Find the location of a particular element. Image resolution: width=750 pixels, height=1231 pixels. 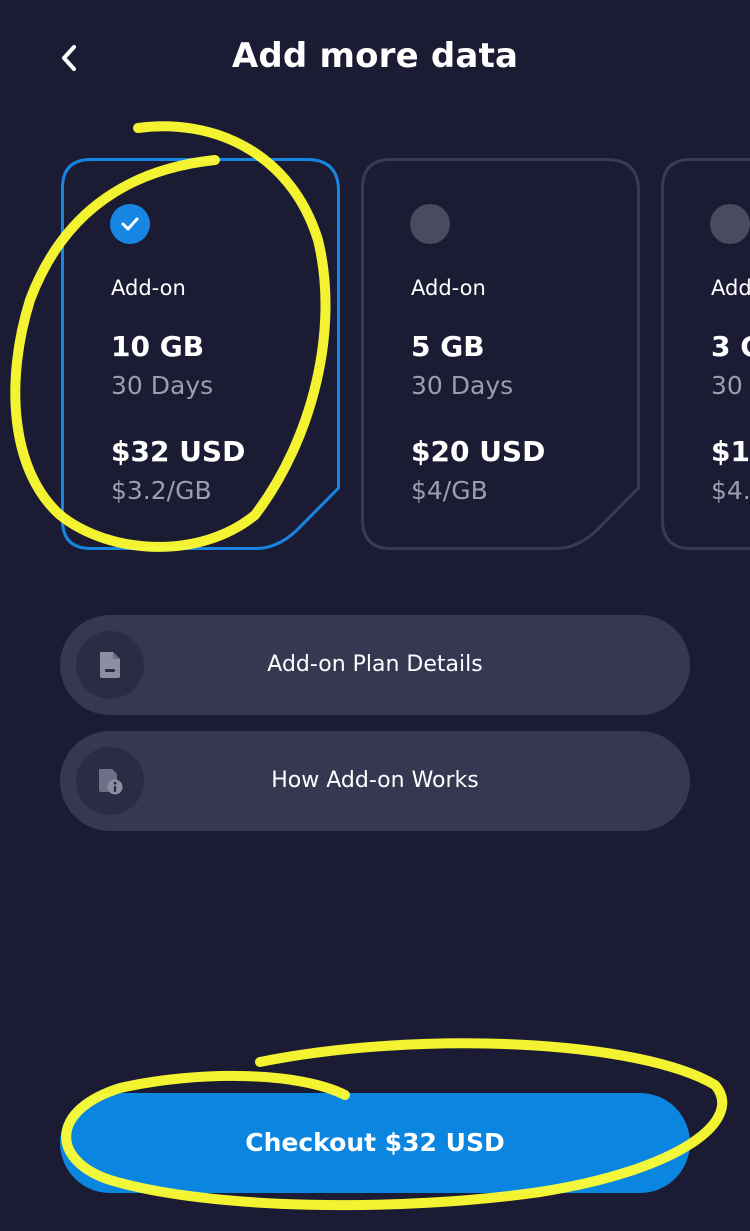

plan-unit-price: $4/GB is located at coordinates (449, 490).